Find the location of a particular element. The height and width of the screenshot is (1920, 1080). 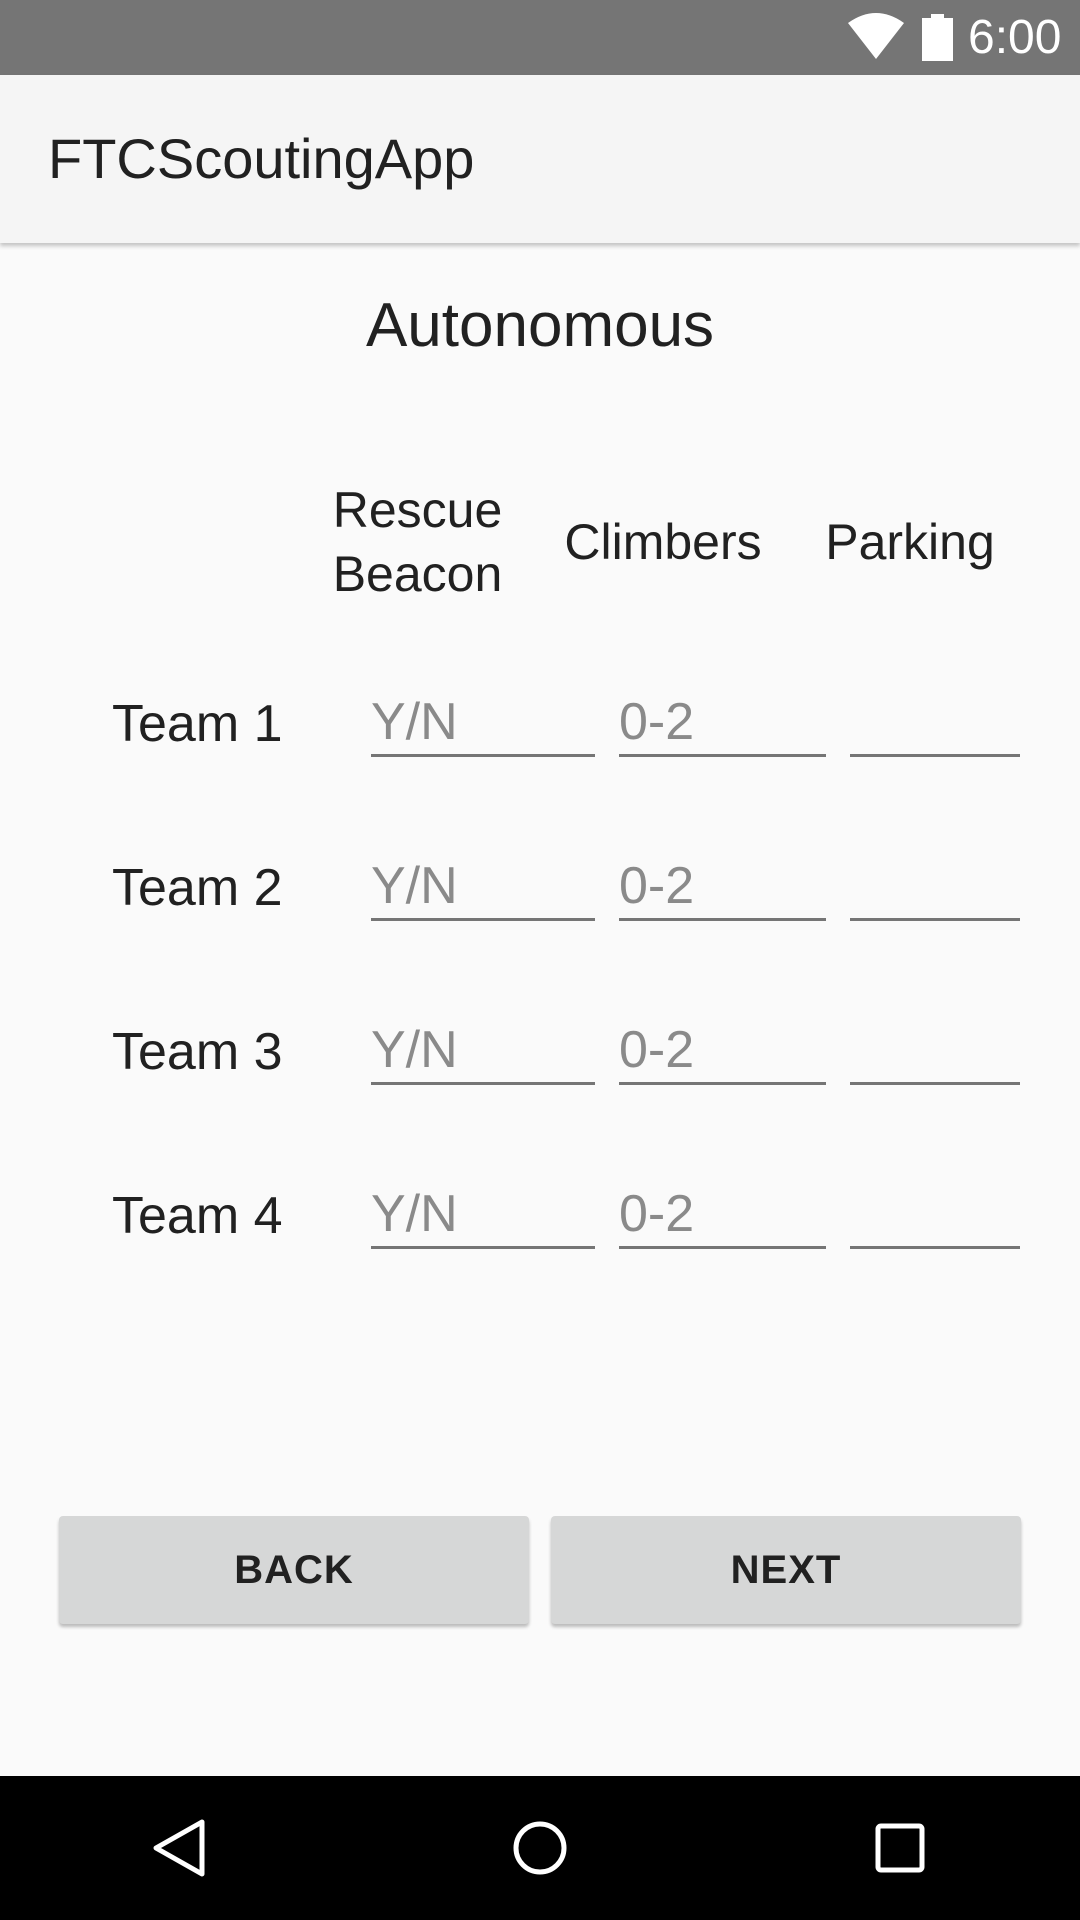

team-3-climbers-input: 0-2 is located at coordinates (722, 1051).